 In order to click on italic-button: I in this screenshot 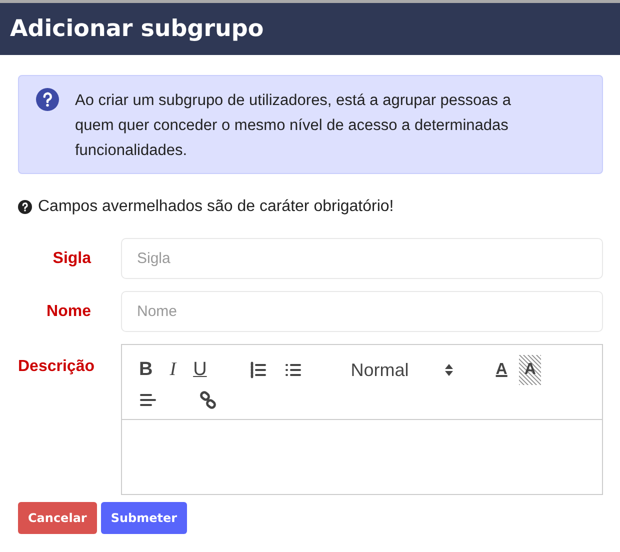, I will do `click(173, 370)`.